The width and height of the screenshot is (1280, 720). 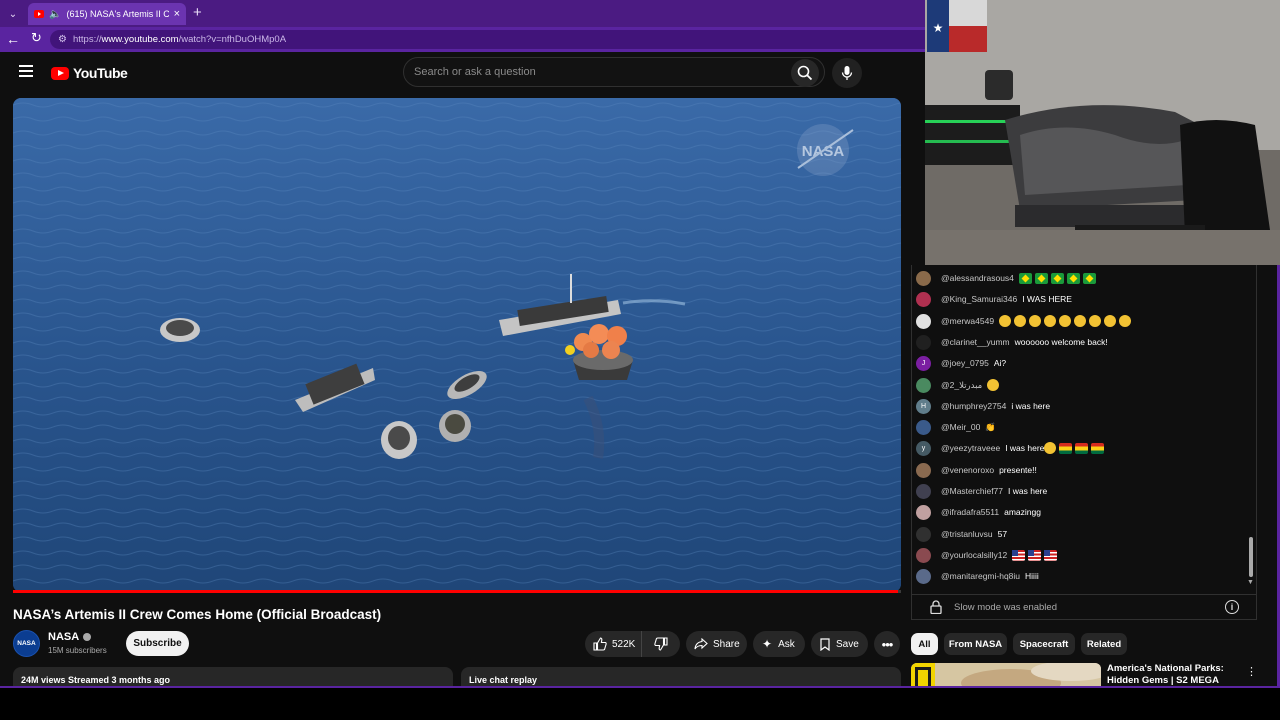 What do you see at coordinates (594, 72) in the screenshot?
I see `search-input` at bounding box center [594, 72].